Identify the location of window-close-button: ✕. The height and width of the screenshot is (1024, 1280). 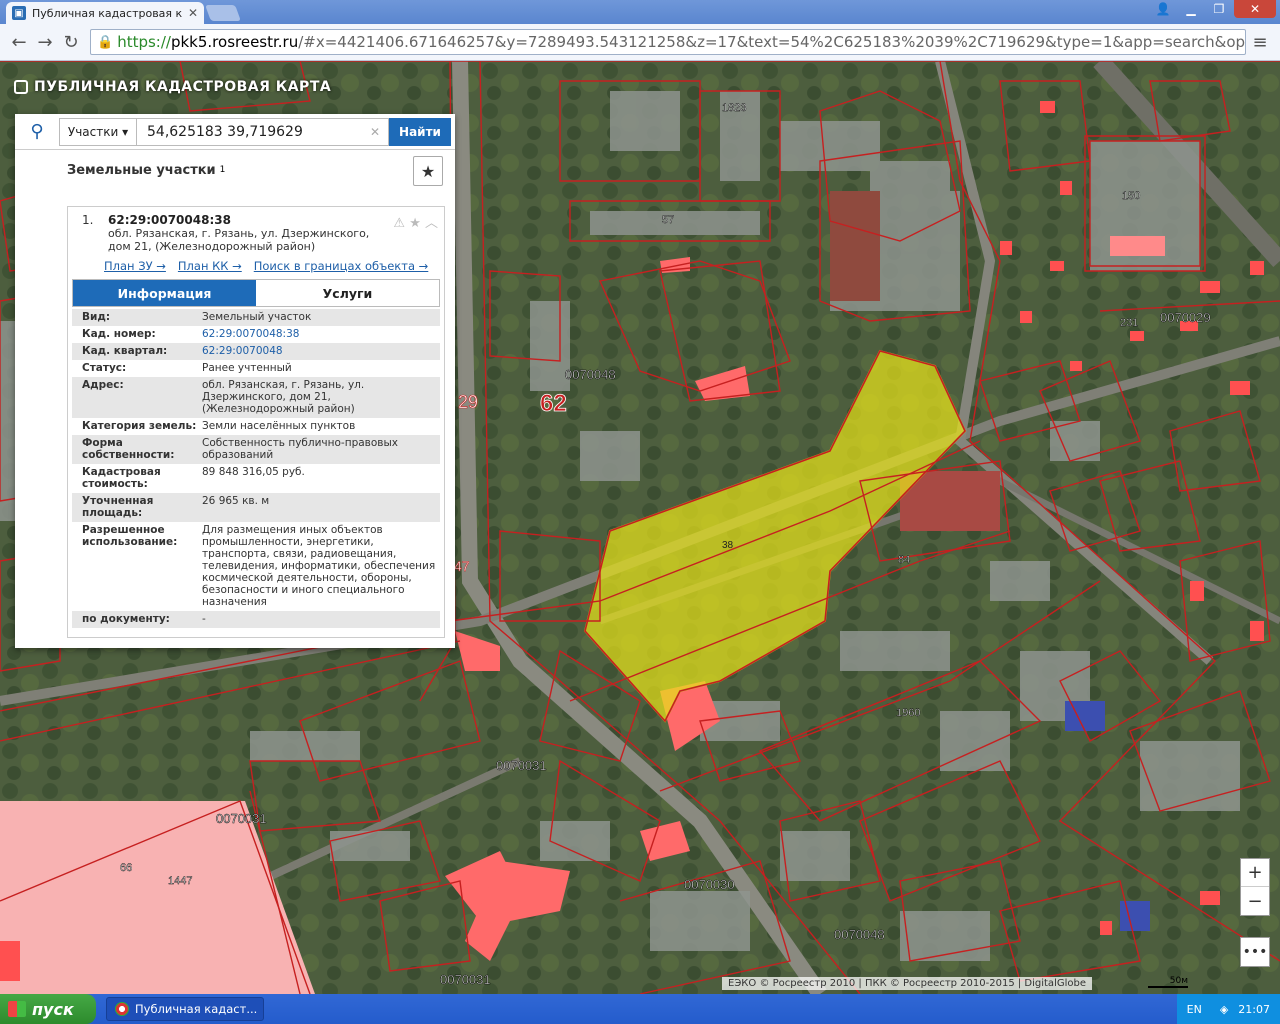
(1255, 9).